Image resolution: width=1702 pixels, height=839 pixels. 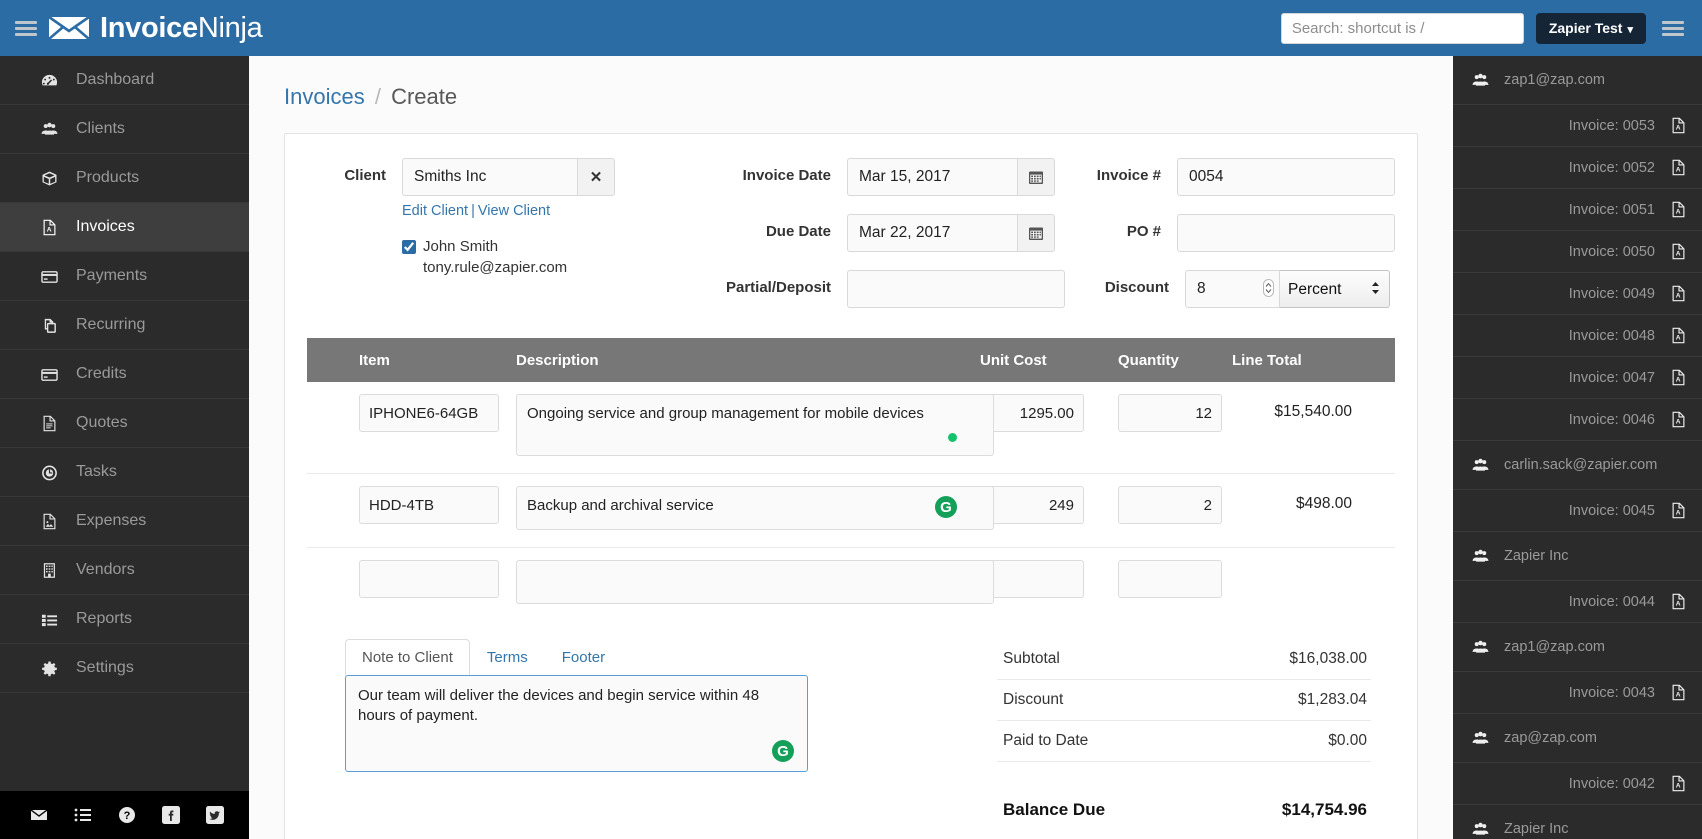 I want to click on invoice-number-input, so click(x=1286, y=177).